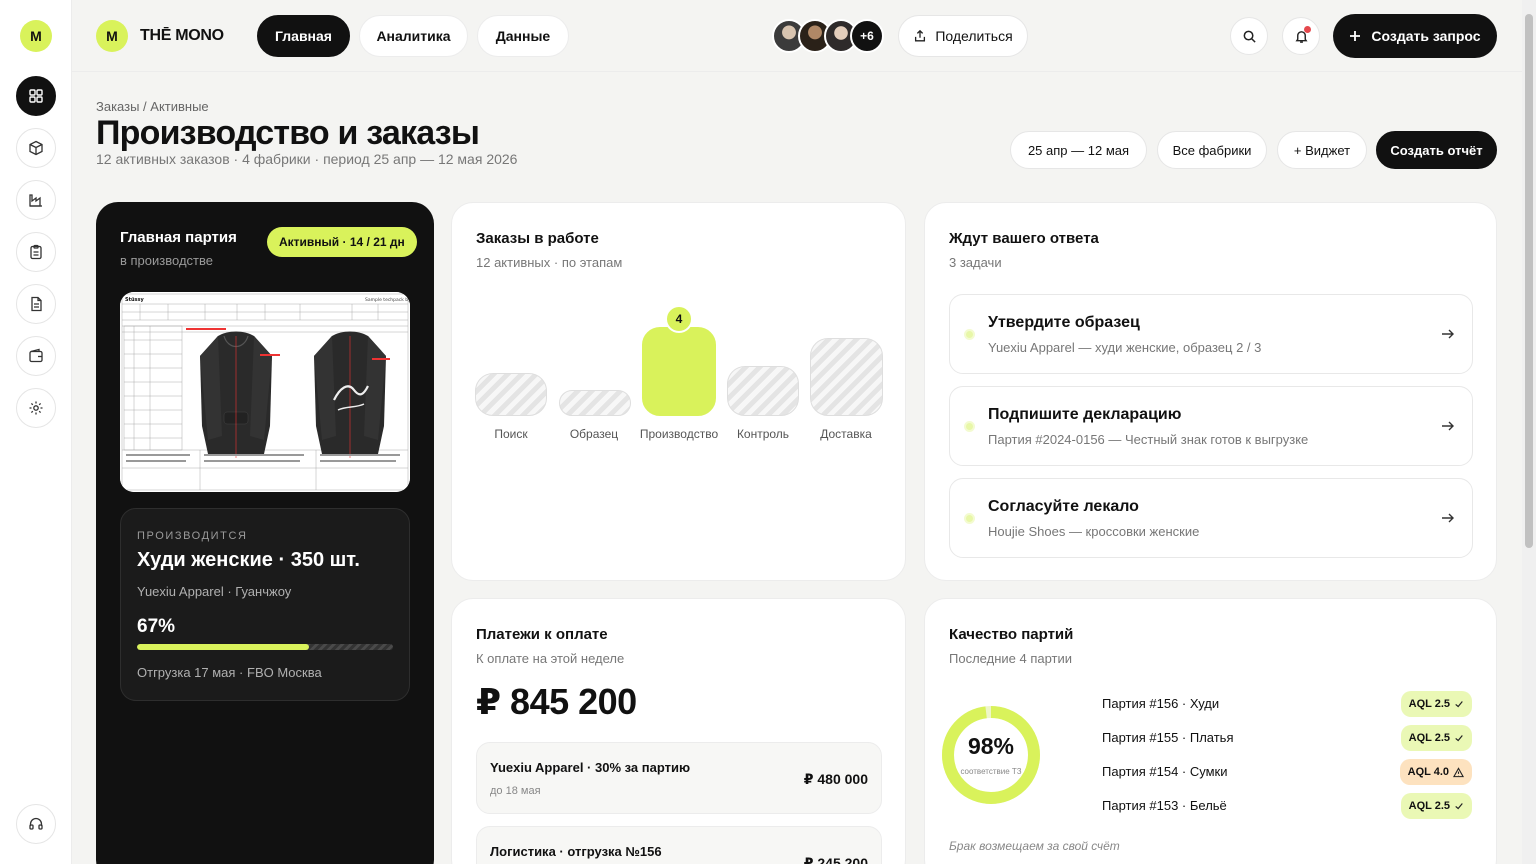  I want to click on stage-bar-control, so click(763, 391).